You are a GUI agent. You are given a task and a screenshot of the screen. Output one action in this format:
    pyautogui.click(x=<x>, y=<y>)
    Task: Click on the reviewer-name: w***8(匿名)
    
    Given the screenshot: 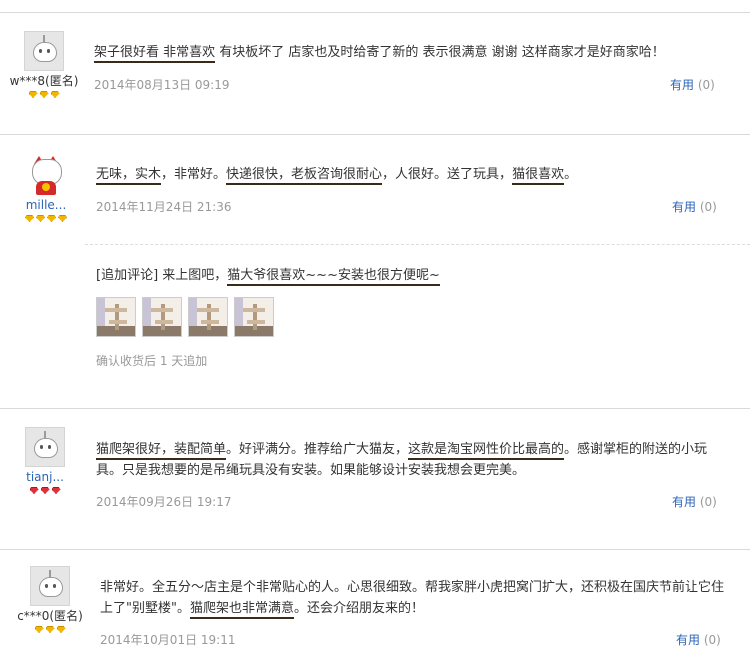 What is the action you would take?
    pyautogui.click(x=44, y=81)
    